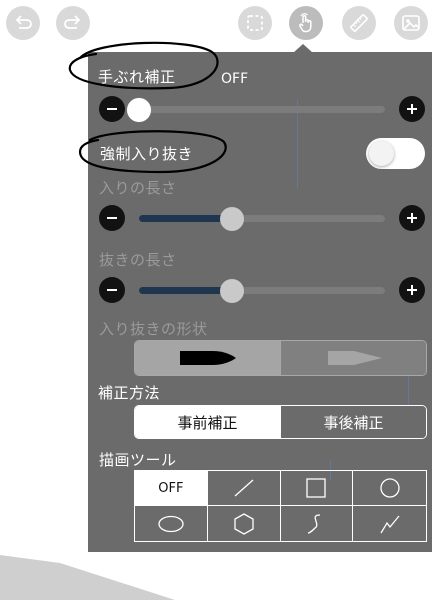  Describe the element at coordinates (152, 152) in the screenshot. I see `annotation-oval-force-taper` at that location.